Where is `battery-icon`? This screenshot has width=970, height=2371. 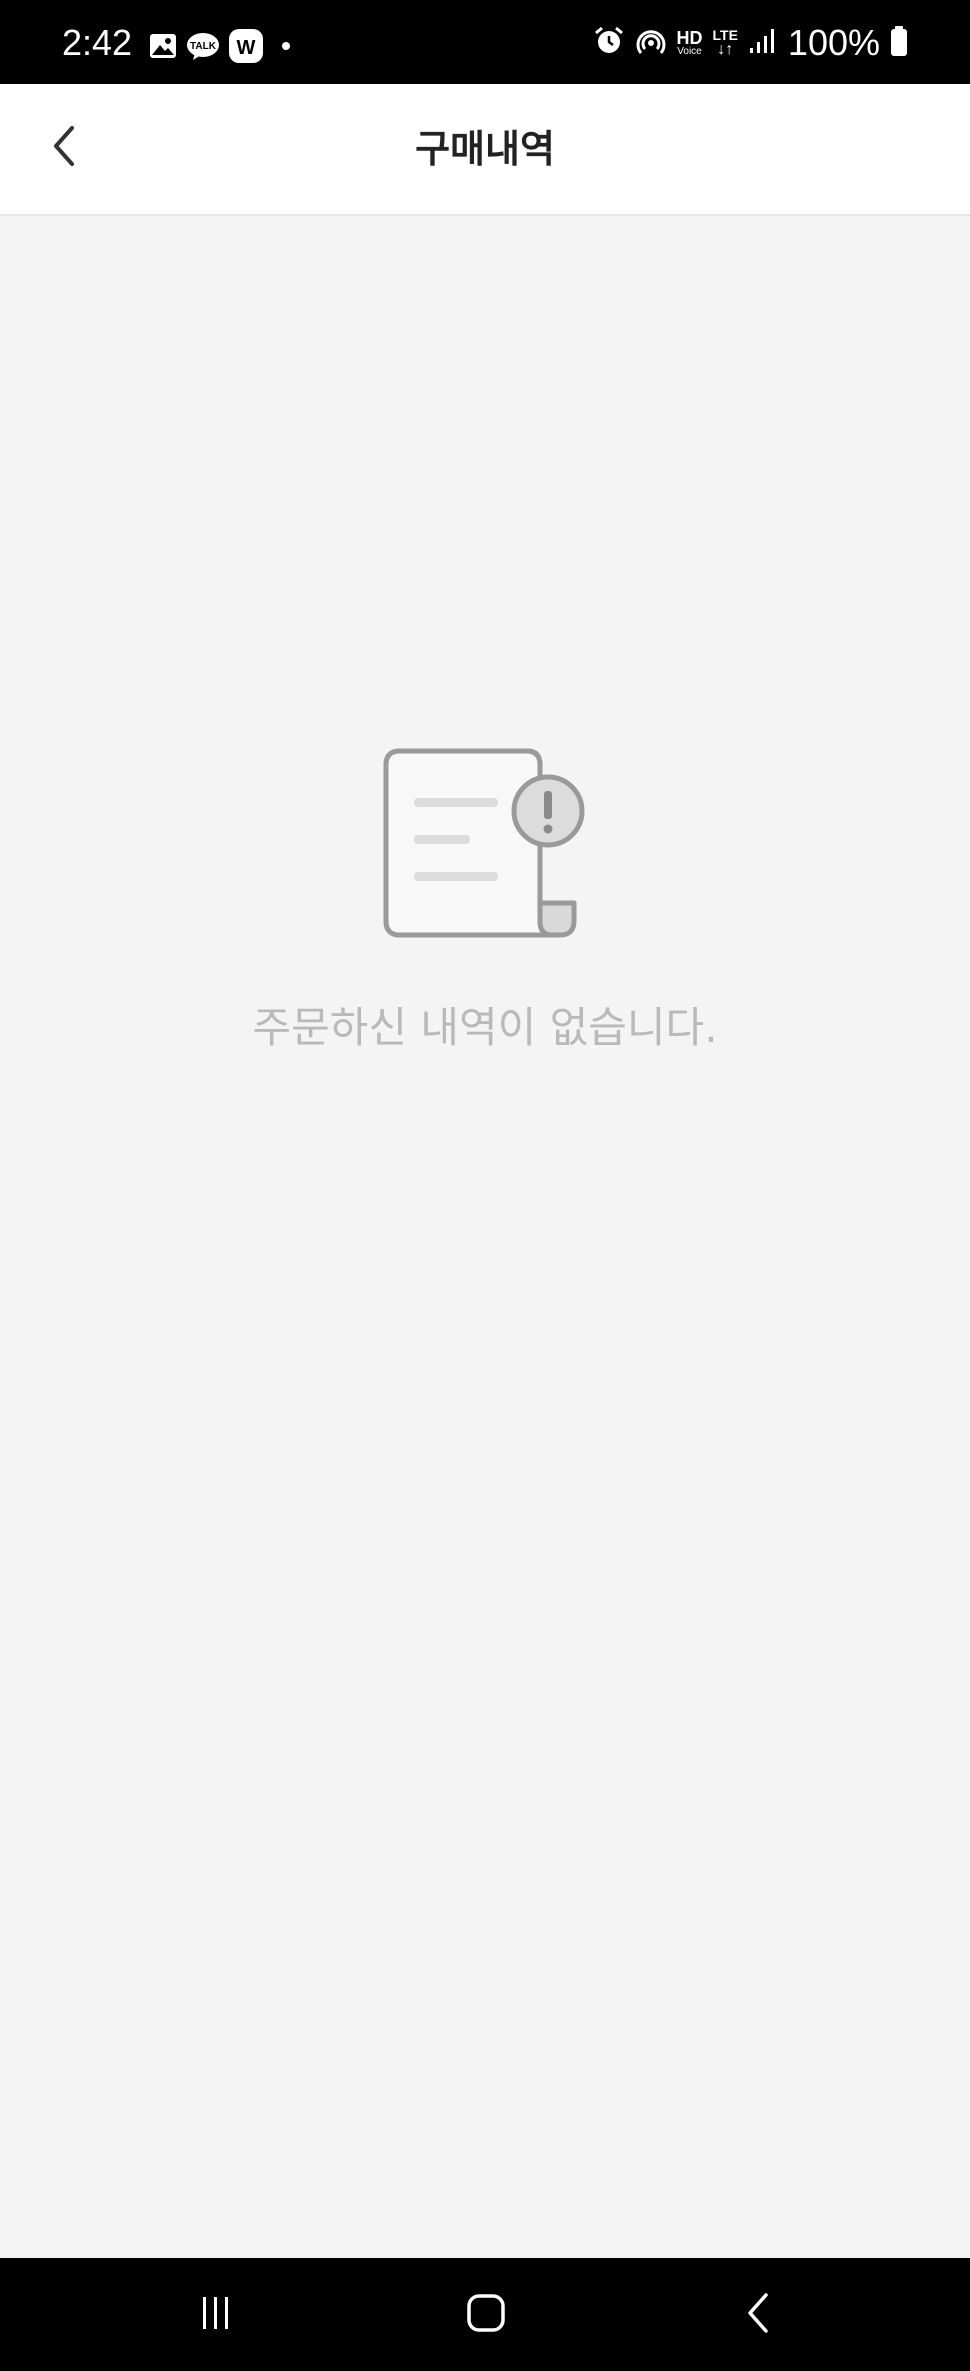 battery-icon is located at coordinates (899, 43).